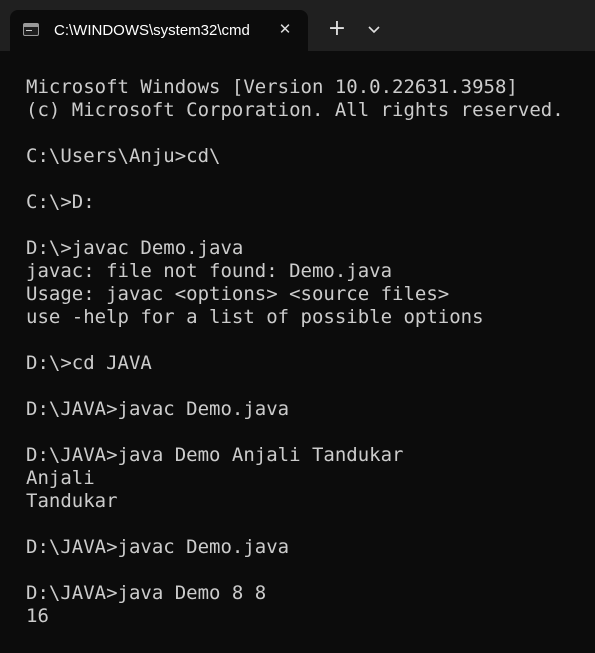 The width and height of the screenshot is (595, 653). Describe the element at coordinates (209, 271) in the screenshot. I see `console-line: javac: file not found: Demo.java` at that location.